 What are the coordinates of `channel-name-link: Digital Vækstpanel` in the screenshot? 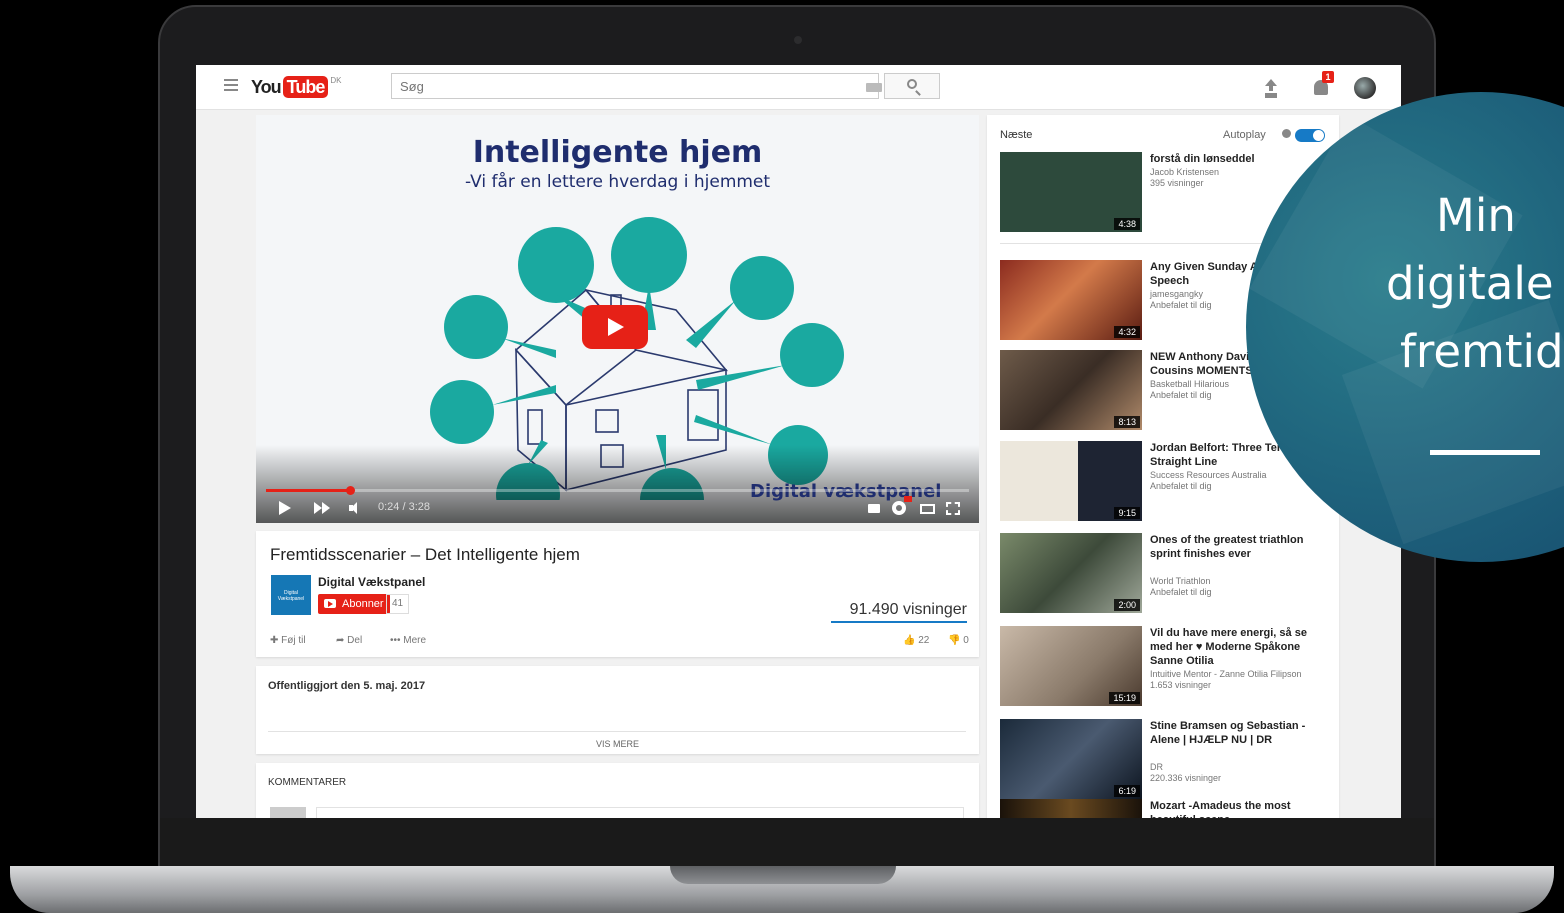 It's located at (371, 582).